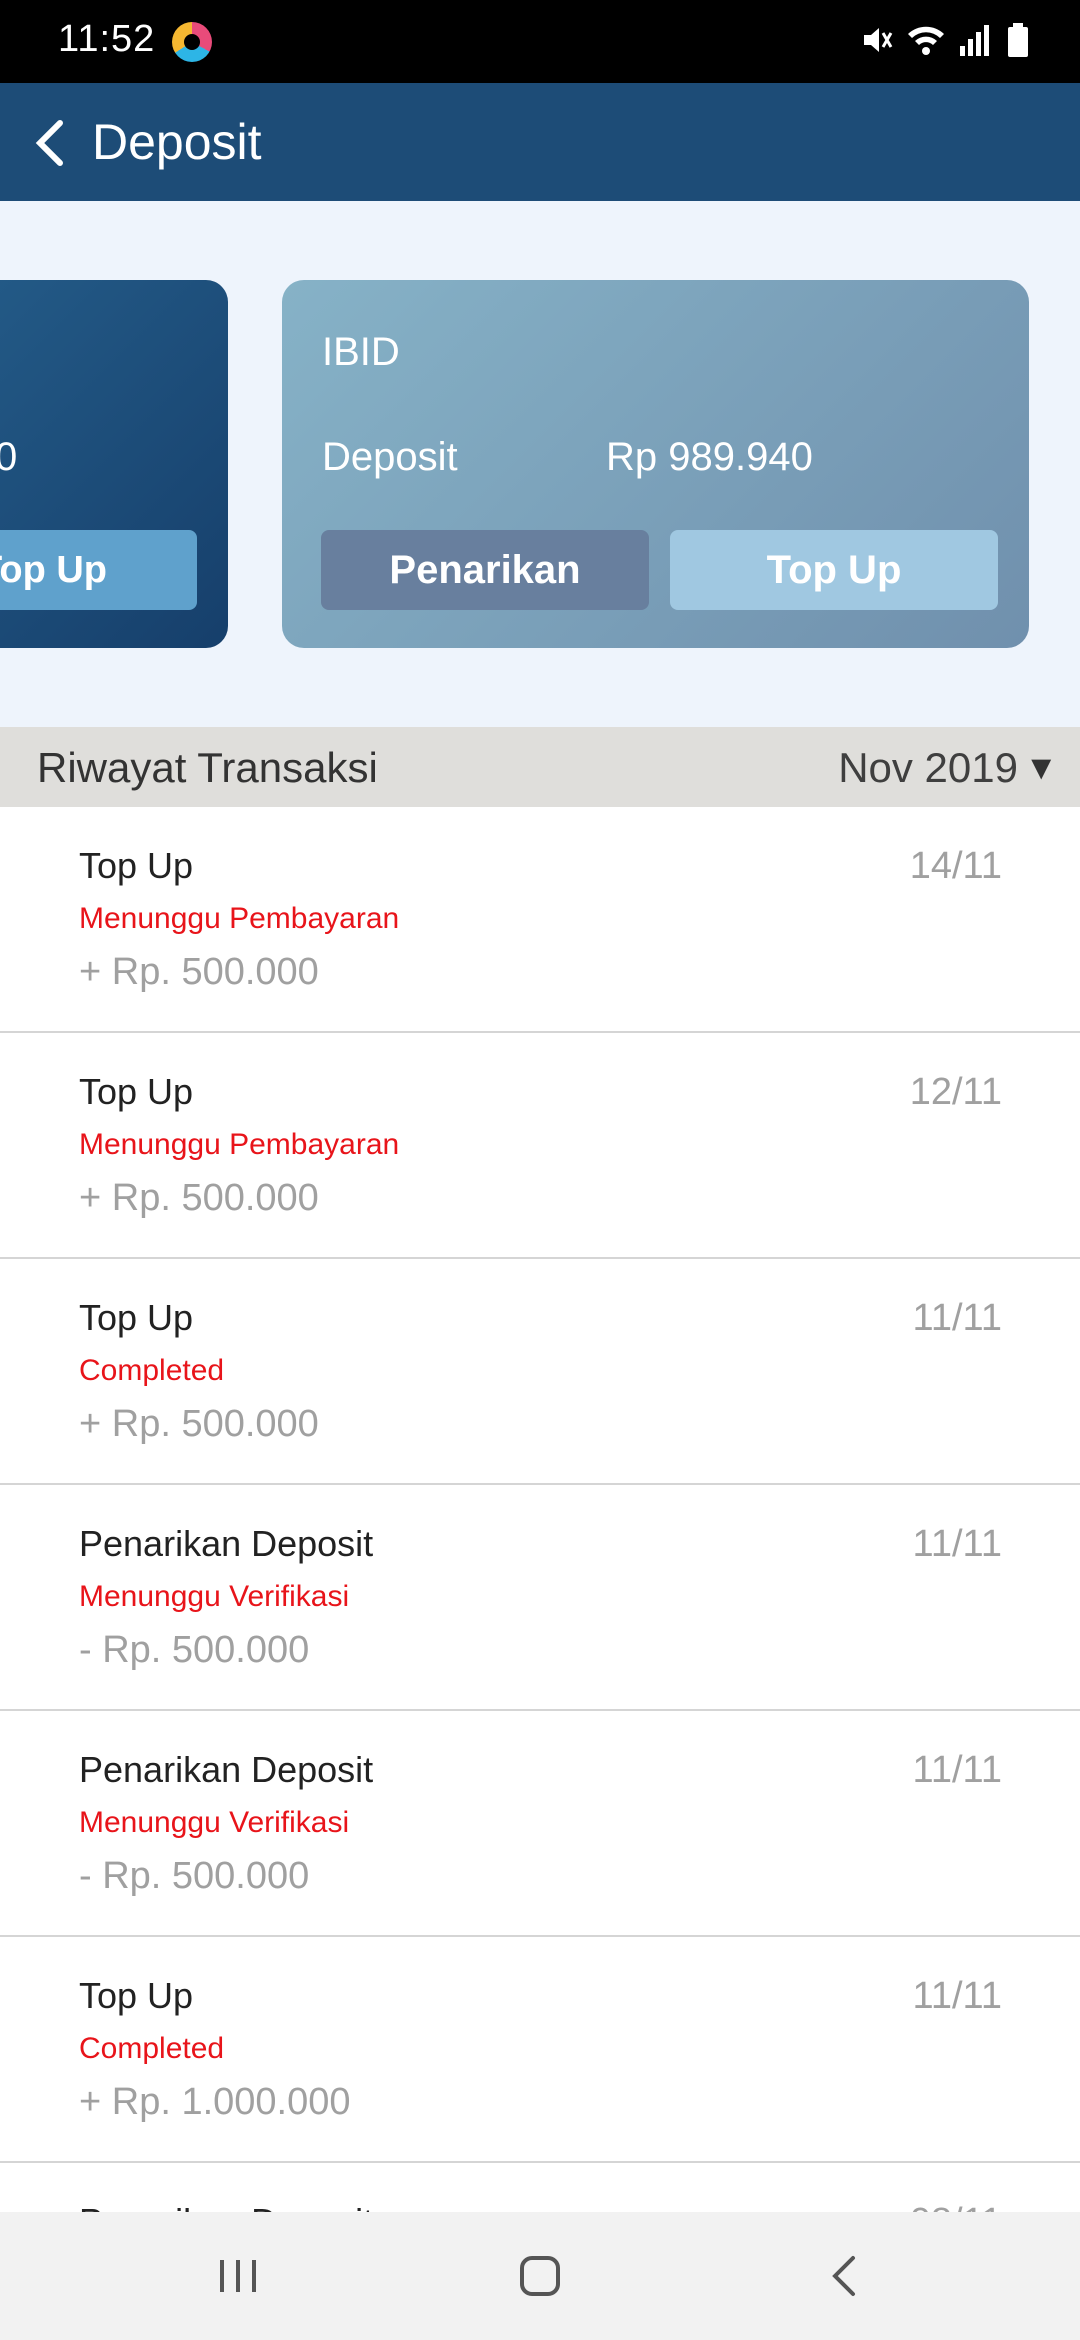  What do you see at coordinates (540, 2050) in the screenshot?
I see `transaction-row: Top Up Completed + Rp. 1.000.000 11/11` at bounding box center [540, 2050].